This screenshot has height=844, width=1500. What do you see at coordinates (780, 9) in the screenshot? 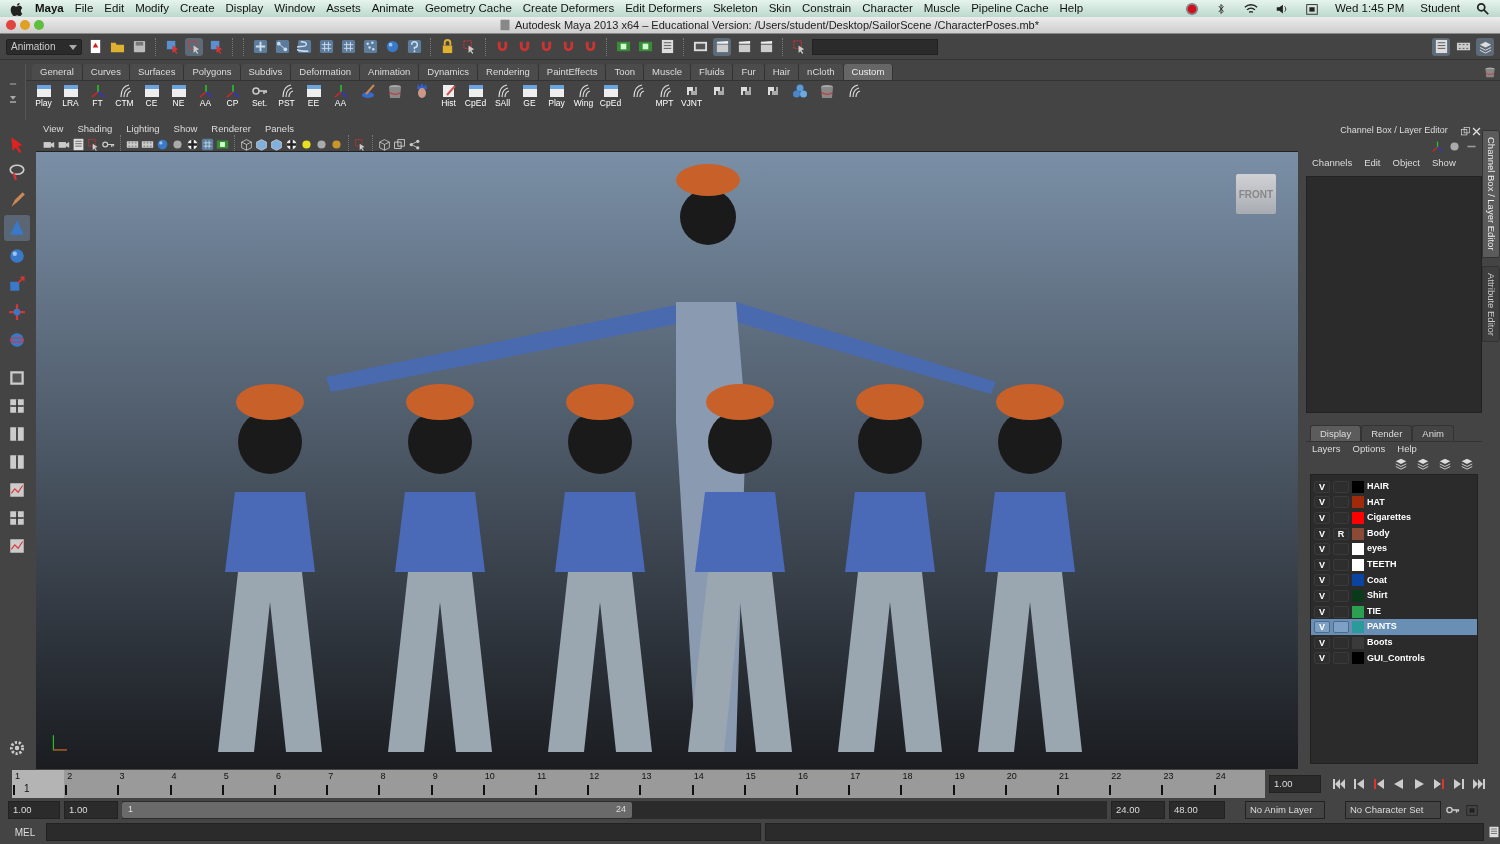
I see `menu-item: Skin` at bounding box center [780, 9].